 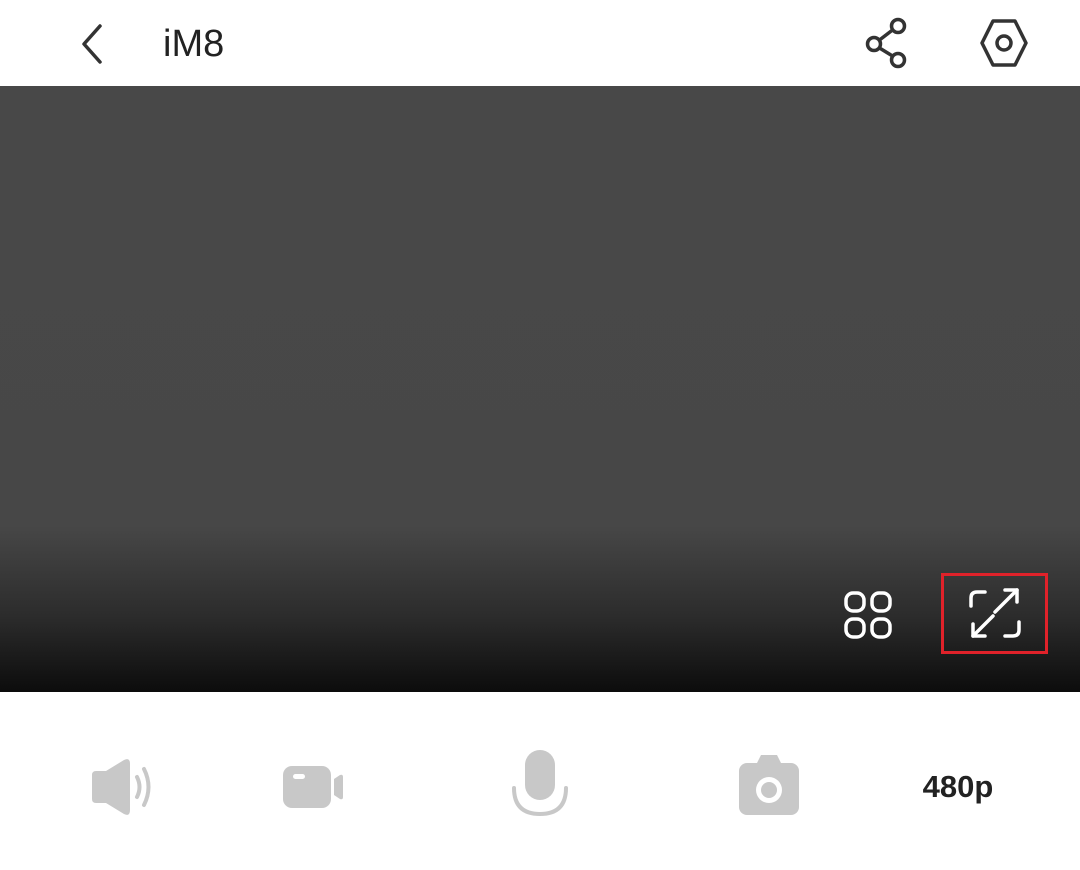 I want to click on record-button, so click(x=313, y=787).